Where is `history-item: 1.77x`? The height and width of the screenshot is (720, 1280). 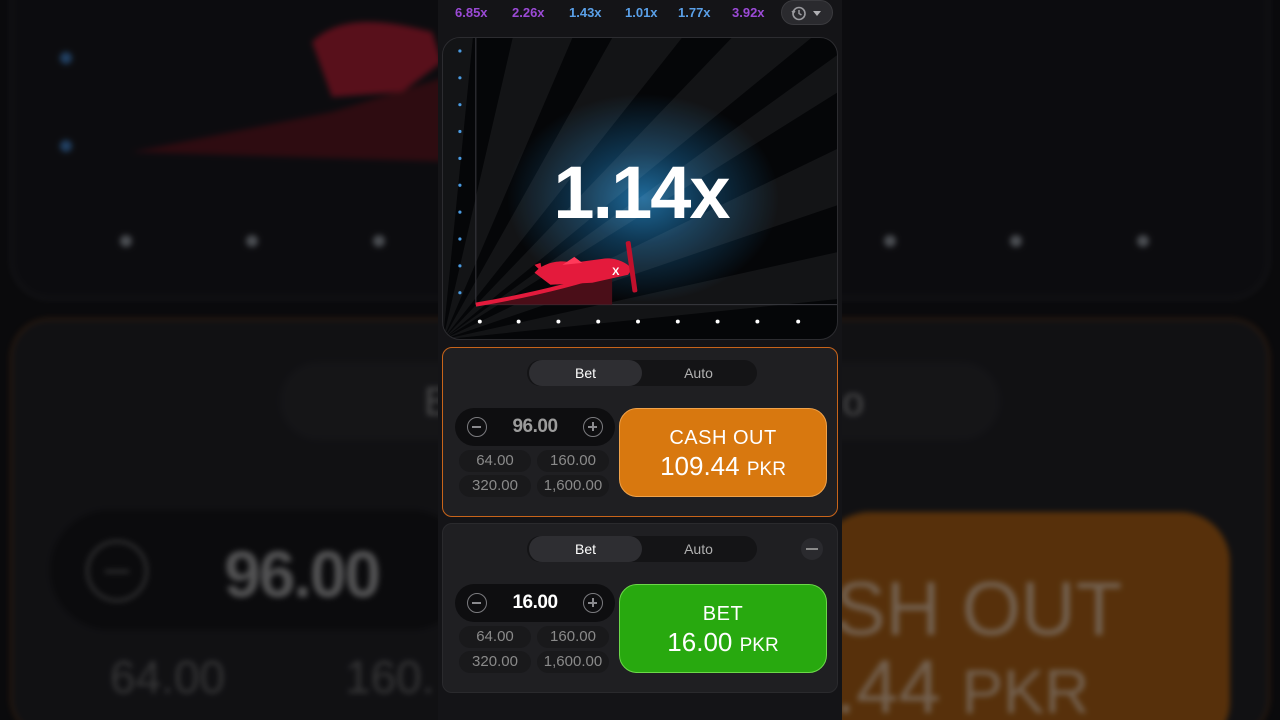 history-item: 1.77x is located at coordinates (694, 12).